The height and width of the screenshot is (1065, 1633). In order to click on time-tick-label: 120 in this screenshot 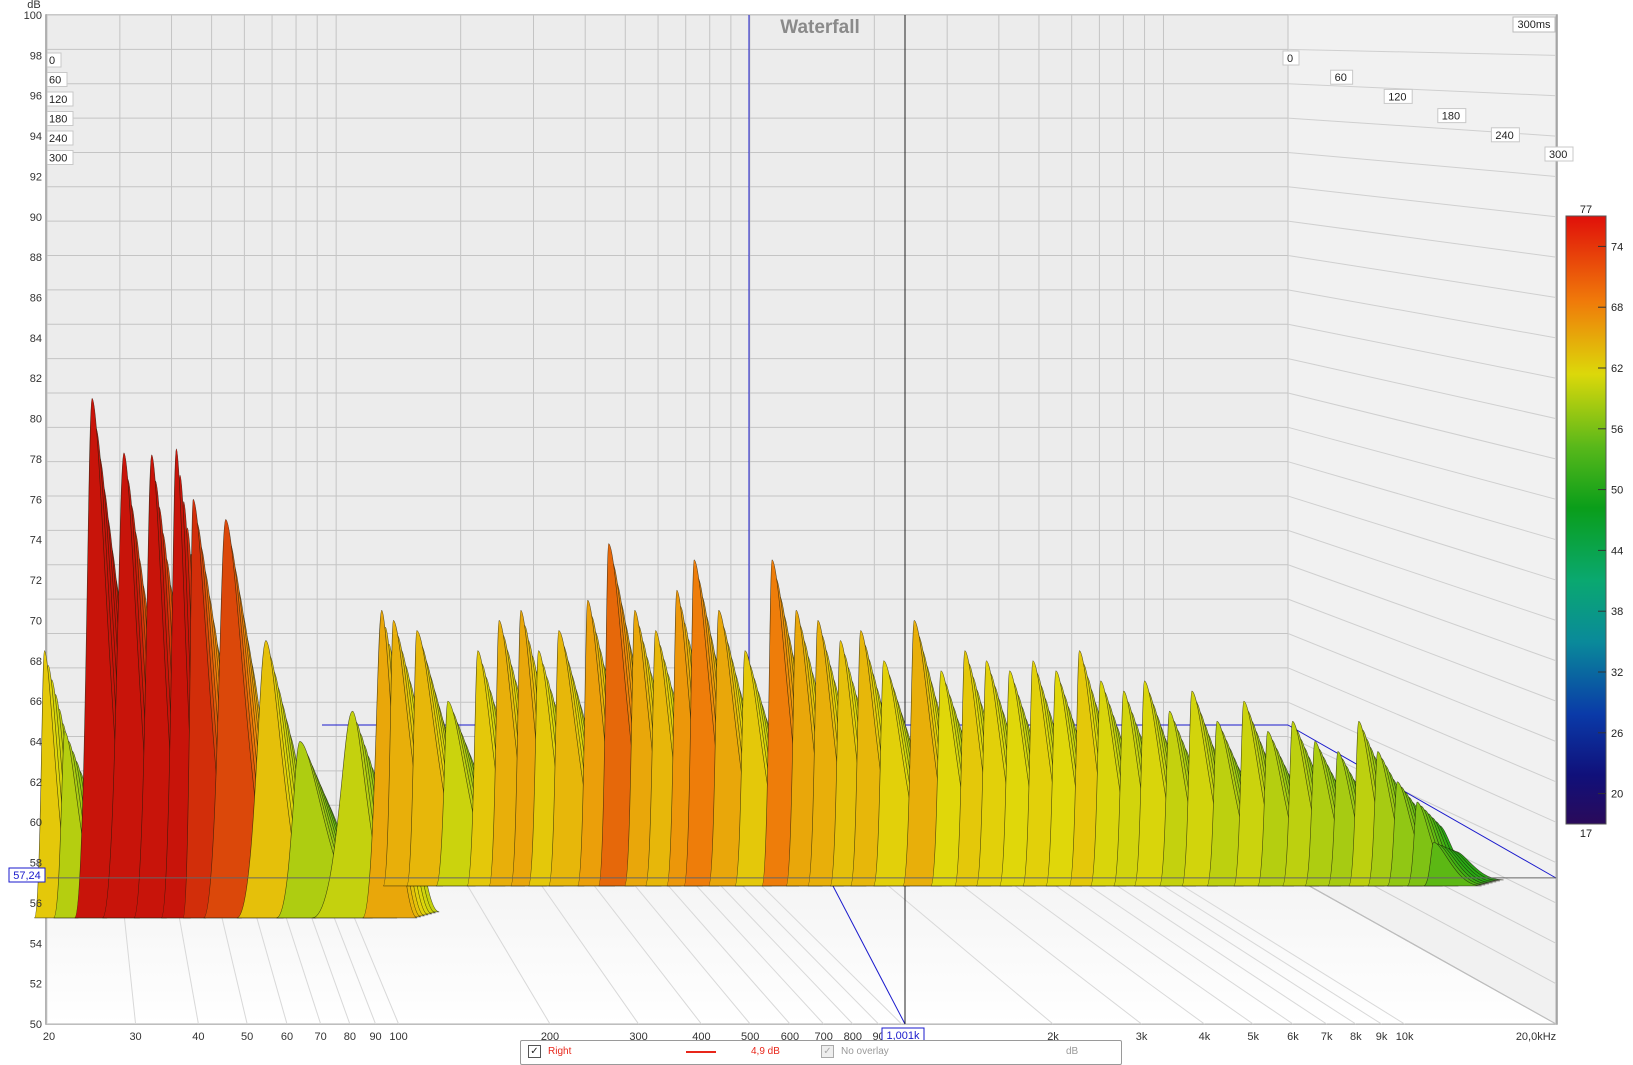, I will do `click(1397, 97)`.